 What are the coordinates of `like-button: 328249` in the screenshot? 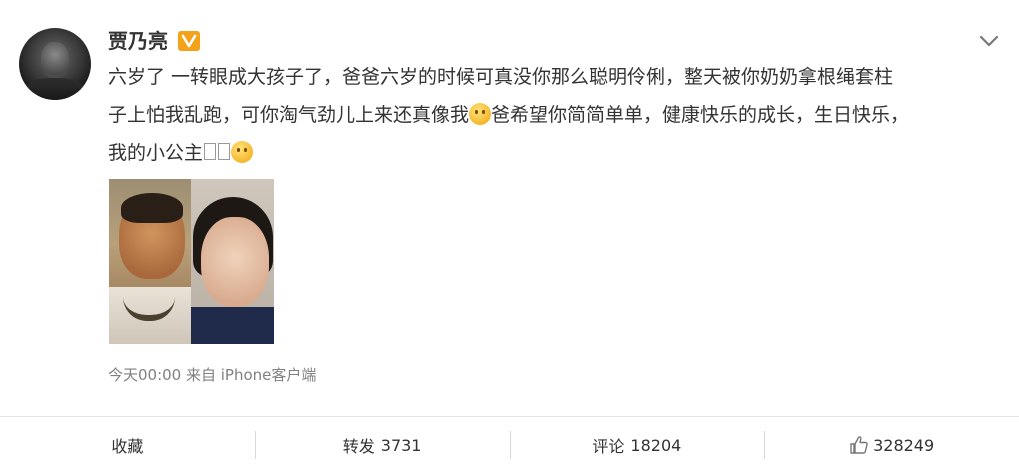 It's located at (891, 445).